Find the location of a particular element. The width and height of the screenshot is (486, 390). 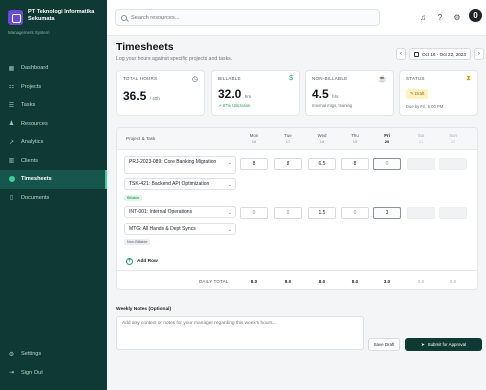

task-select: MTG: All Hands & Dept Syncs ⌄ is located at coordinates (180, 229).